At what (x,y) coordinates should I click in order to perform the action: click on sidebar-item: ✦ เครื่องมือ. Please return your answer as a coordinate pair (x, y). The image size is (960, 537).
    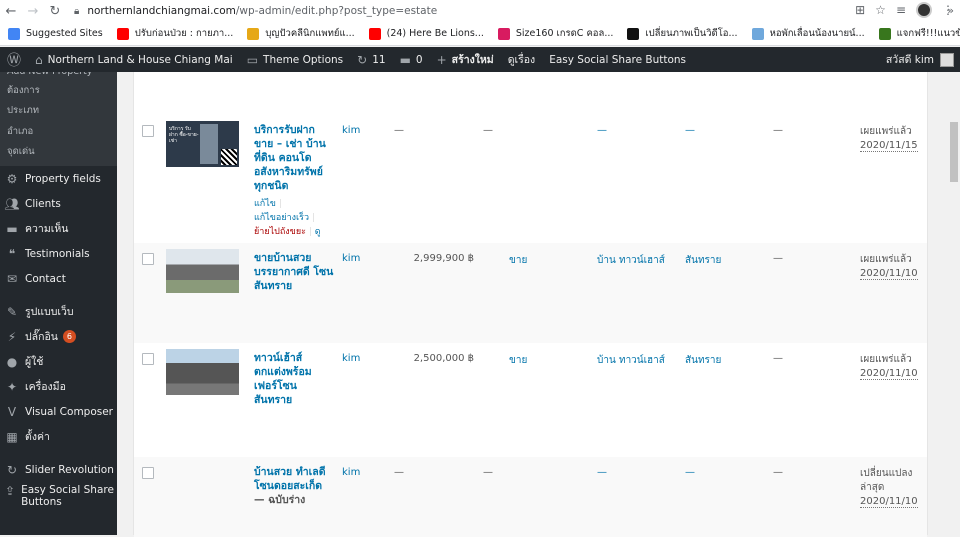
    Looking at the image, I should click on (58, 386).